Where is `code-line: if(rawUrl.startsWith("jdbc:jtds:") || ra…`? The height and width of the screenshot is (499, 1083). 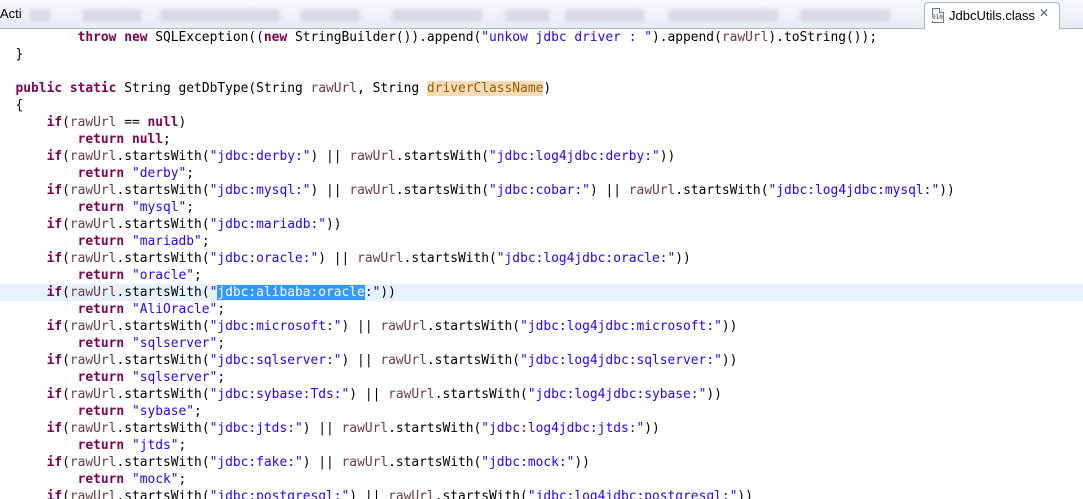 code-line: if(rawUrl.startsWith("jdbc:jtds:") || ra… is located at coordinates (353, 428).